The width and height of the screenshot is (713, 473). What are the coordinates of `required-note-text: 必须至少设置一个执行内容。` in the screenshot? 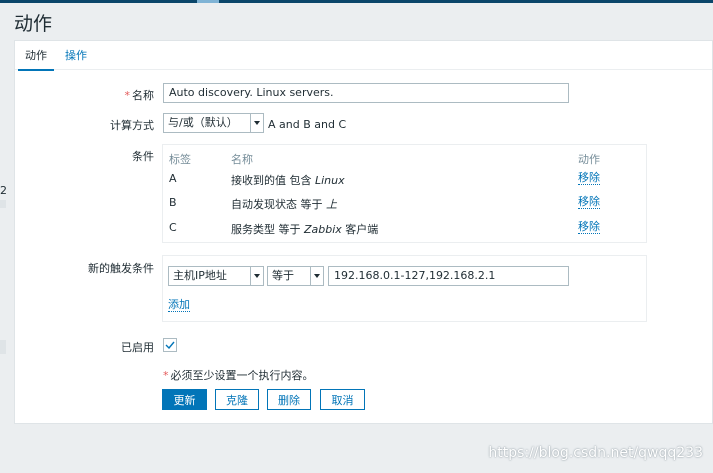 It's located at (242, 375).